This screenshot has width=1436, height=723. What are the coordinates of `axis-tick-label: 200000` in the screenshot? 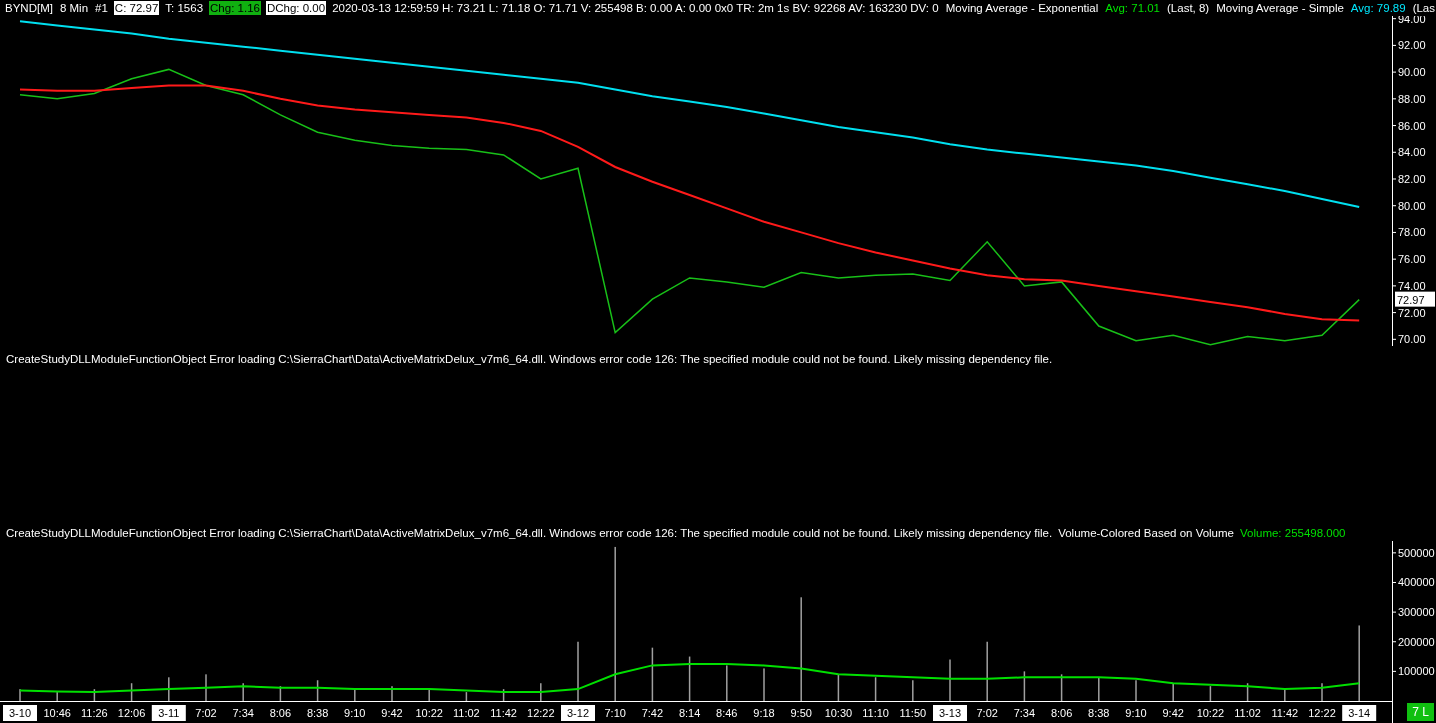 It's located at (1413, 641).